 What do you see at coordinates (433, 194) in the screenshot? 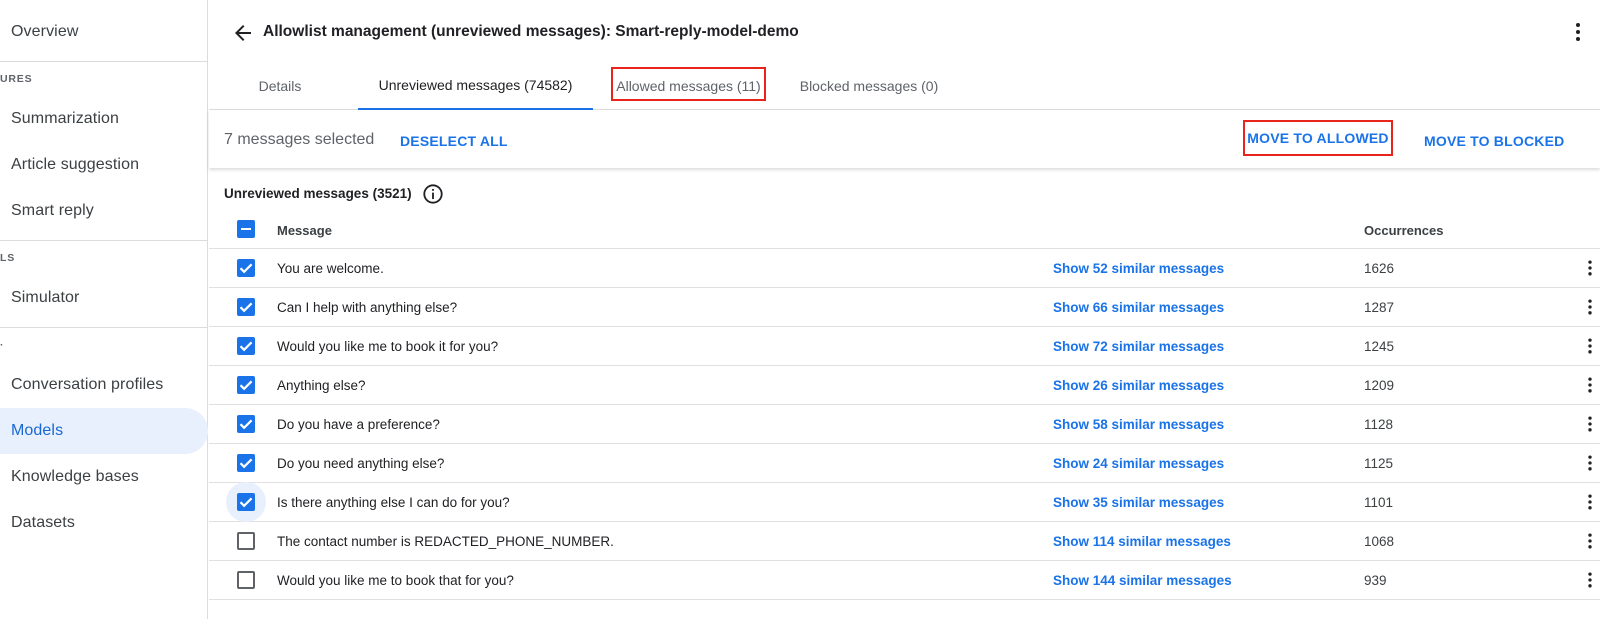
I see `info-icon` at bounding box center [433, 194].